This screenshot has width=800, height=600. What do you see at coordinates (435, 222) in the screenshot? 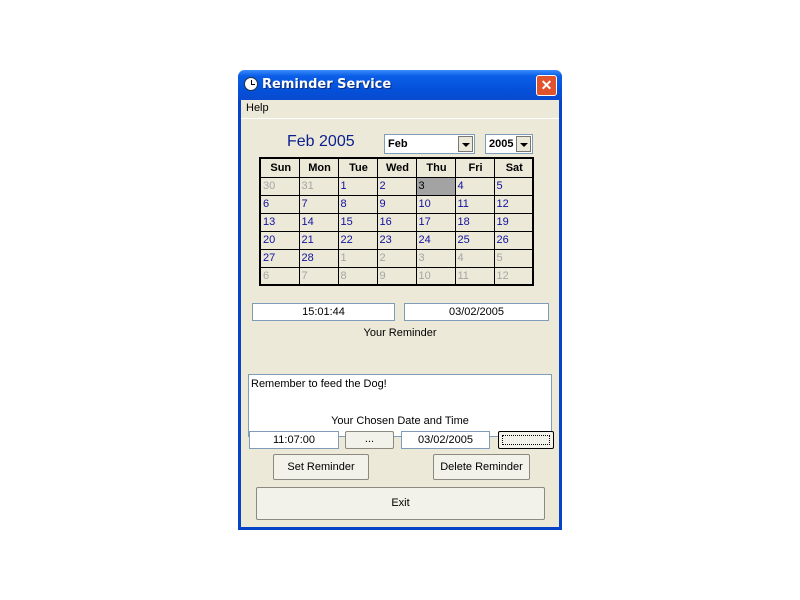
I see `calendar-day: 17` at bounding box center [435, 222].